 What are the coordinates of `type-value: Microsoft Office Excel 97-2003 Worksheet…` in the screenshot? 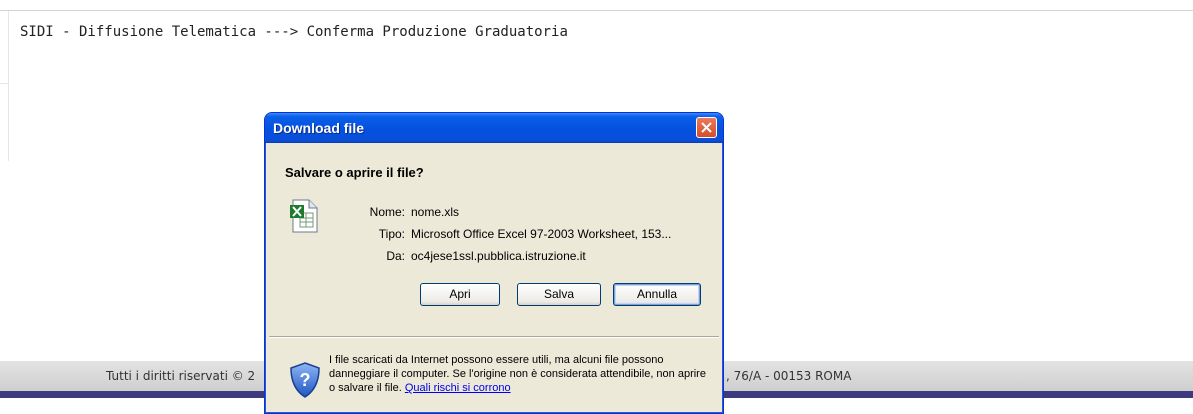 It's located at (541, 234).